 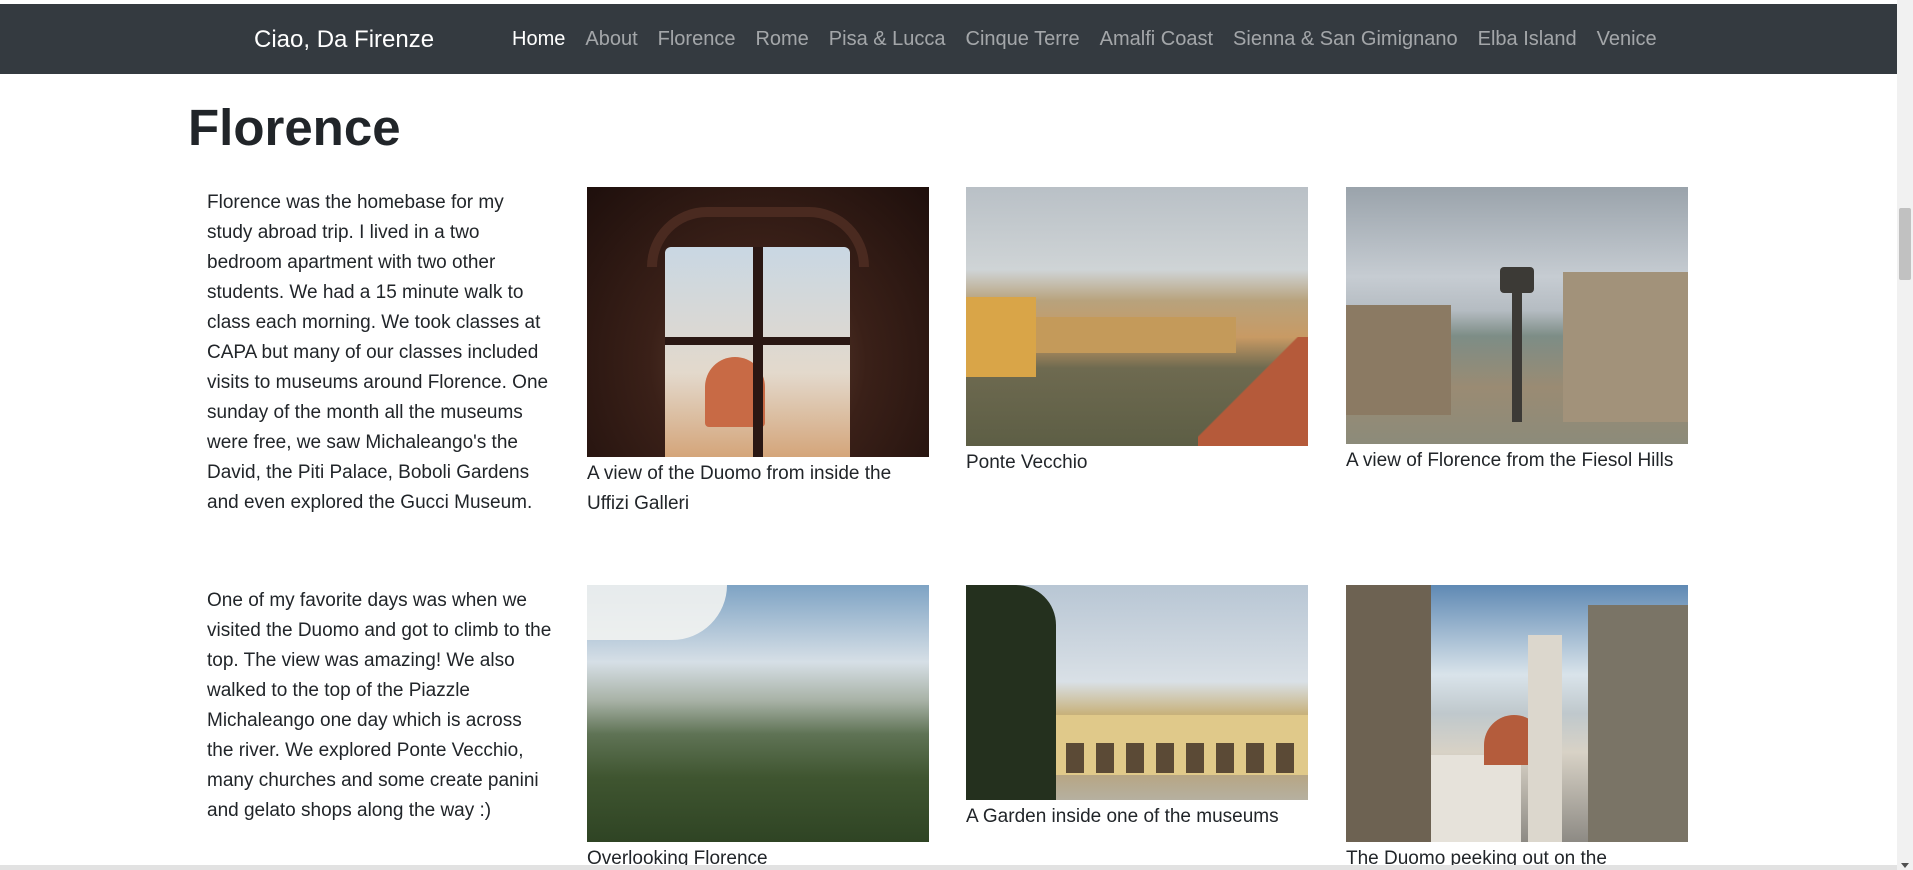 I want to click on photo-card: A Garden inside one of the museums, so click(x=1137, y=708).